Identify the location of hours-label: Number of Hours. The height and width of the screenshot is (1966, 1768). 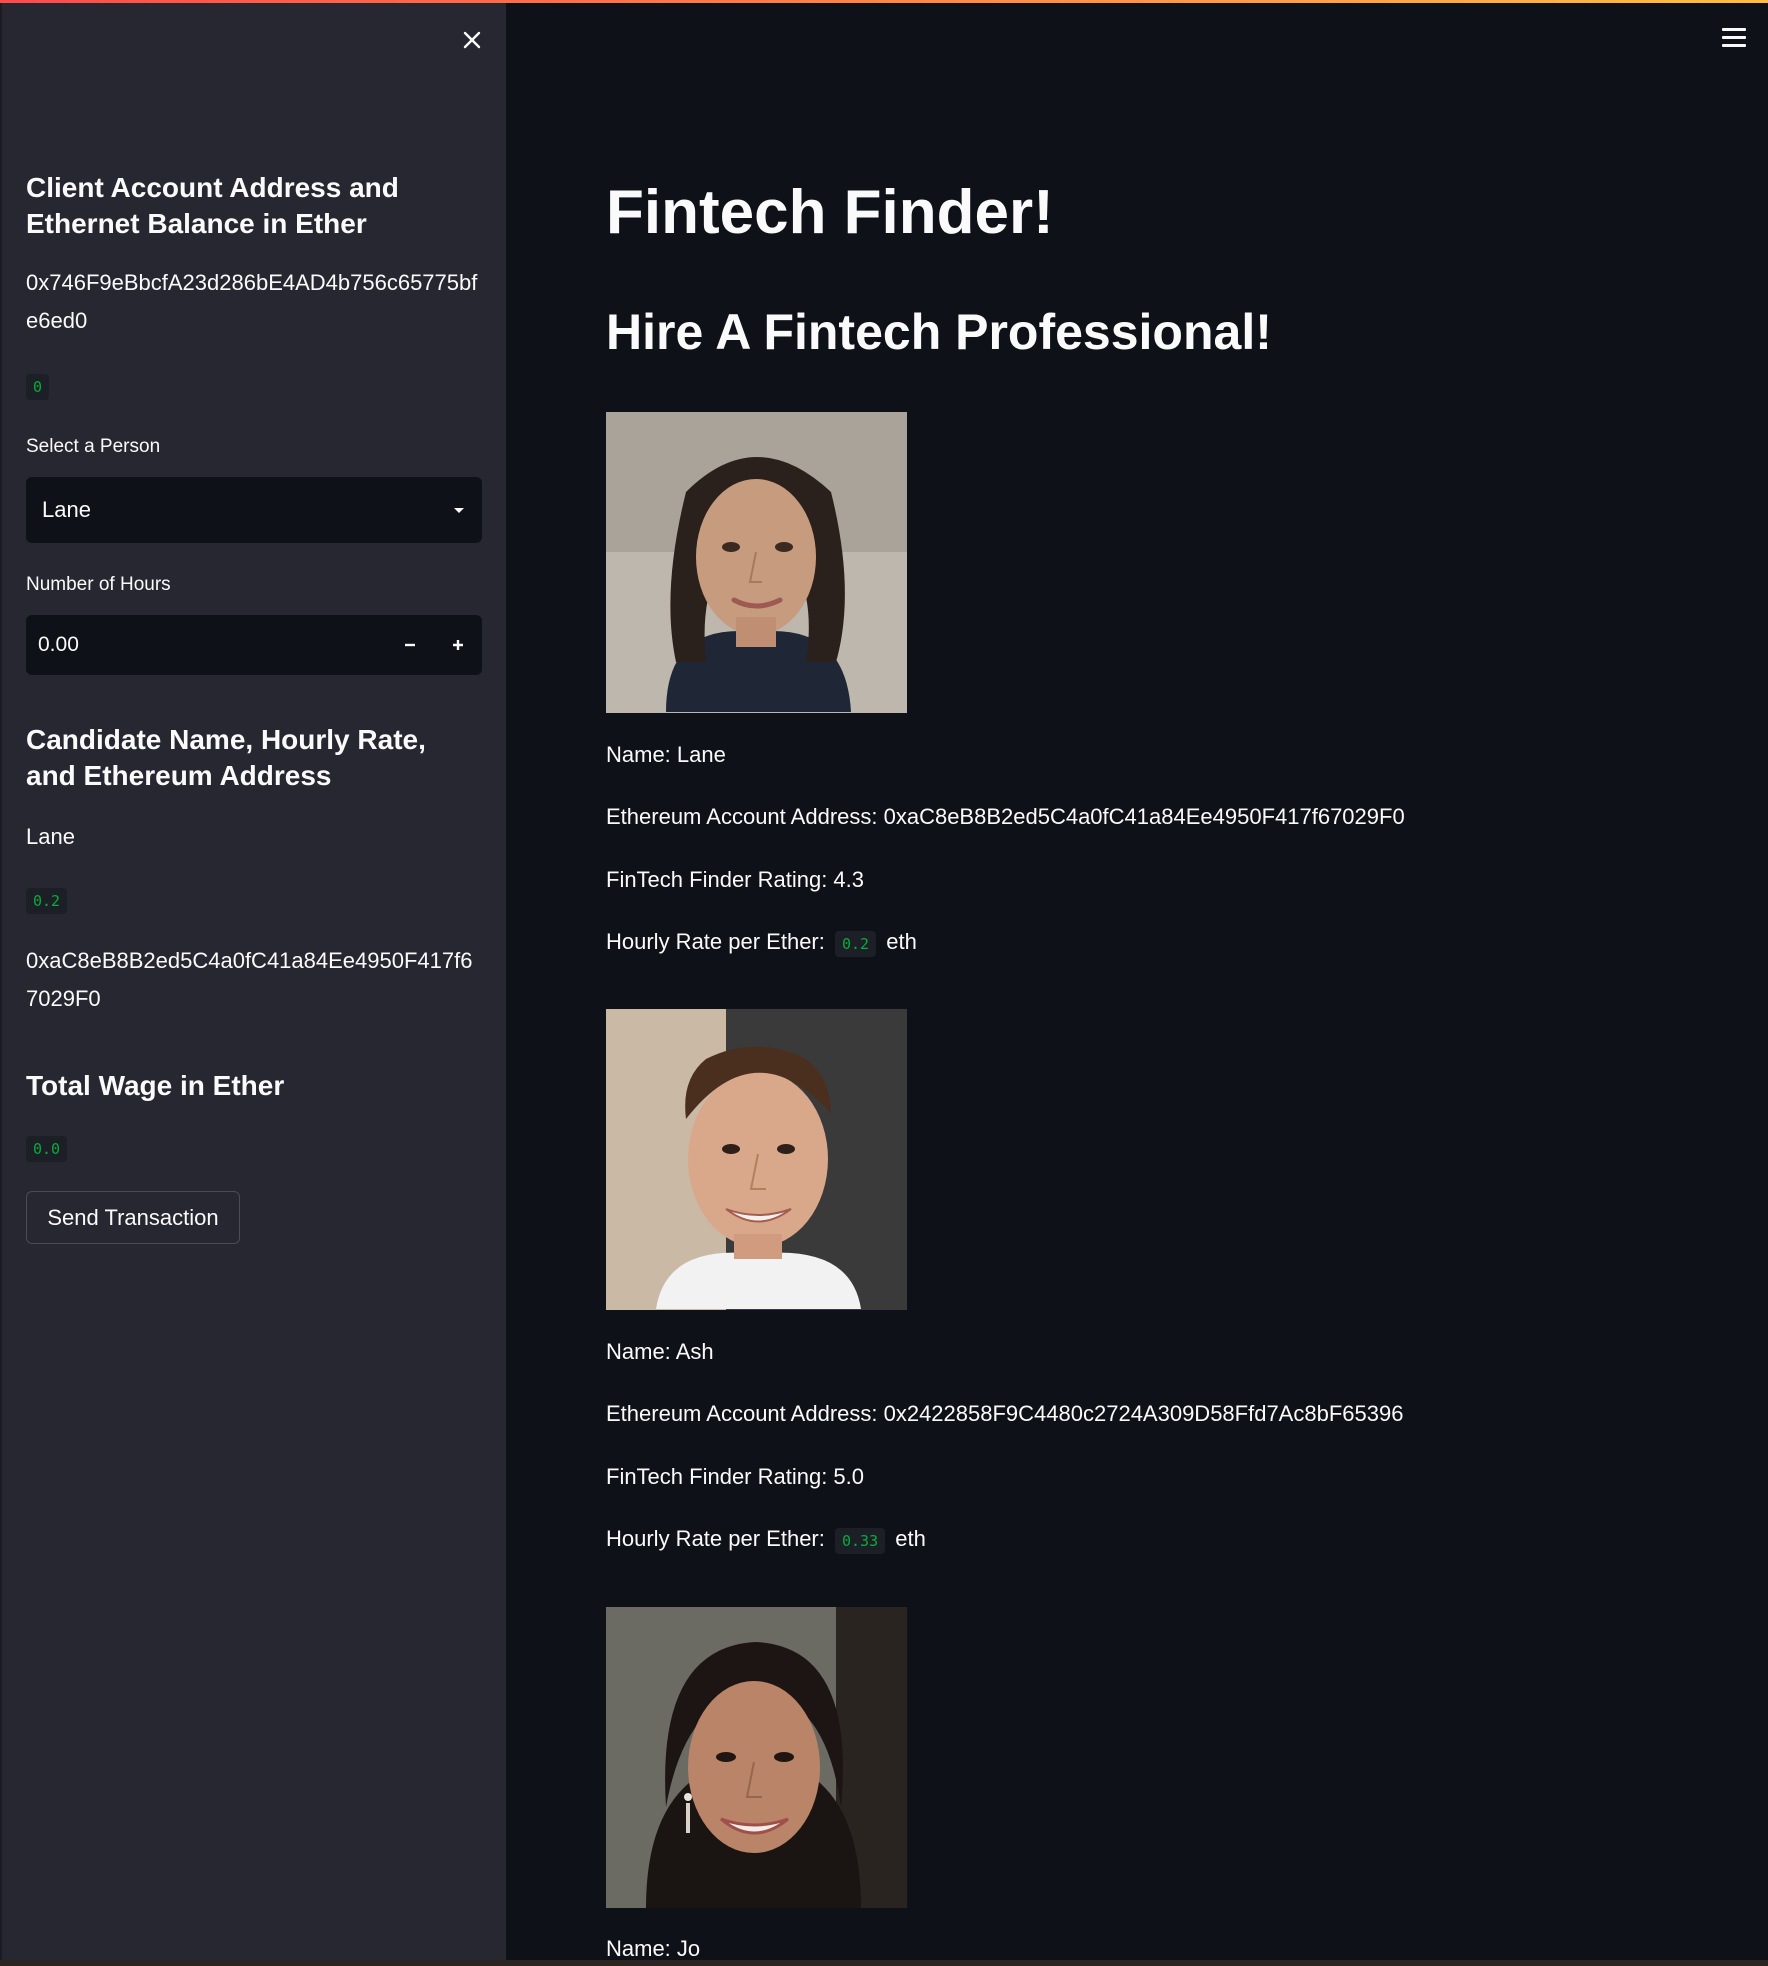
(98, 584).